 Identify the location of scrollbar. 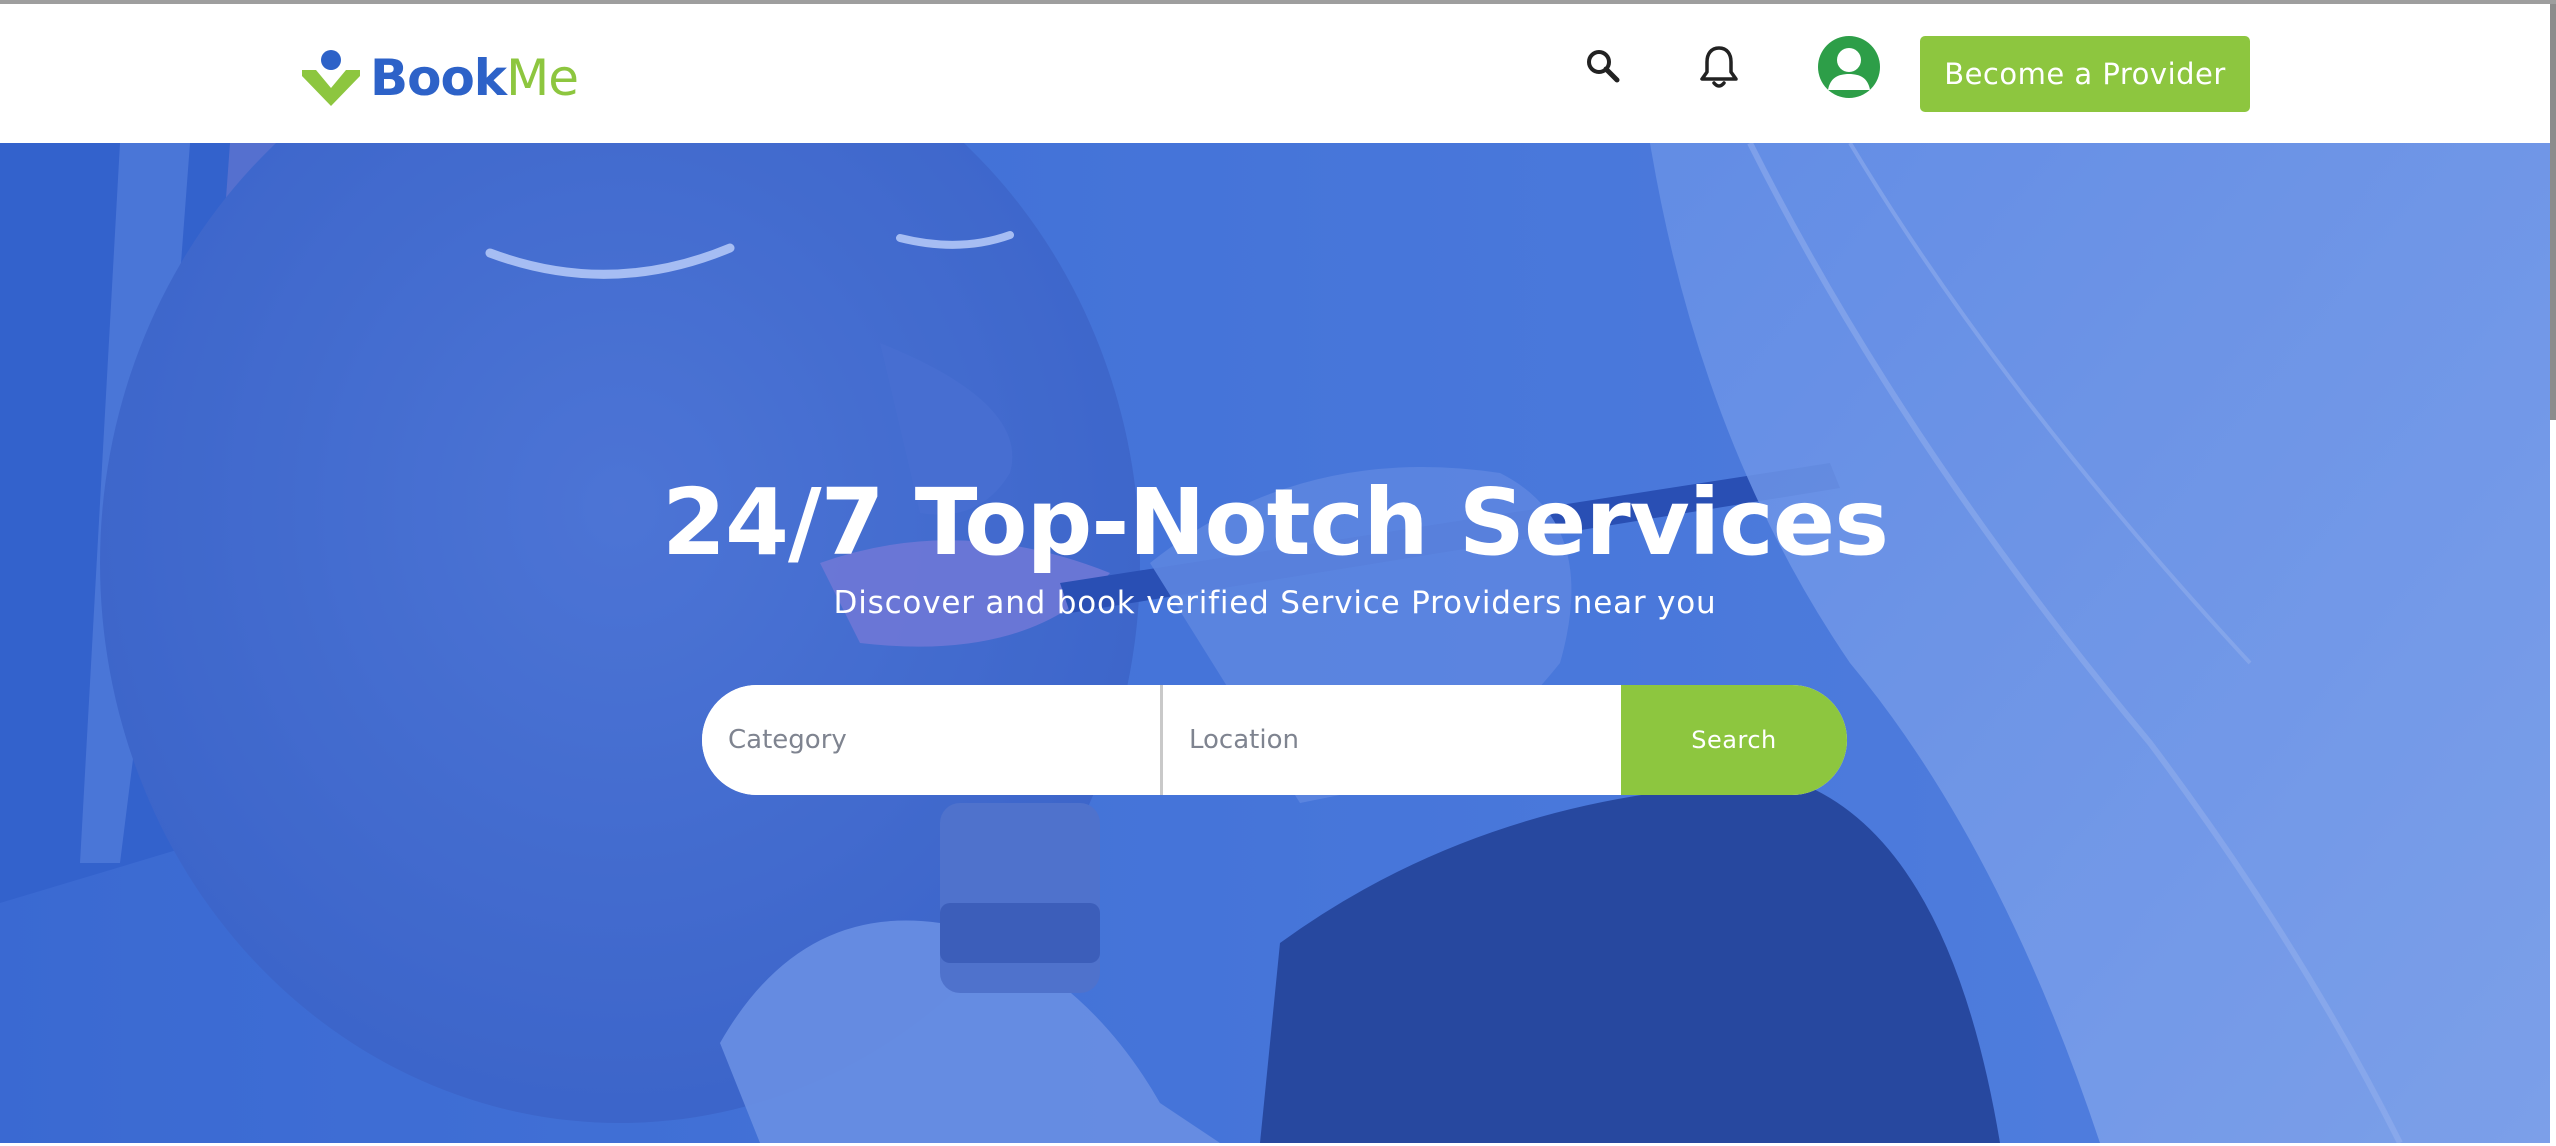
(2553, 212).